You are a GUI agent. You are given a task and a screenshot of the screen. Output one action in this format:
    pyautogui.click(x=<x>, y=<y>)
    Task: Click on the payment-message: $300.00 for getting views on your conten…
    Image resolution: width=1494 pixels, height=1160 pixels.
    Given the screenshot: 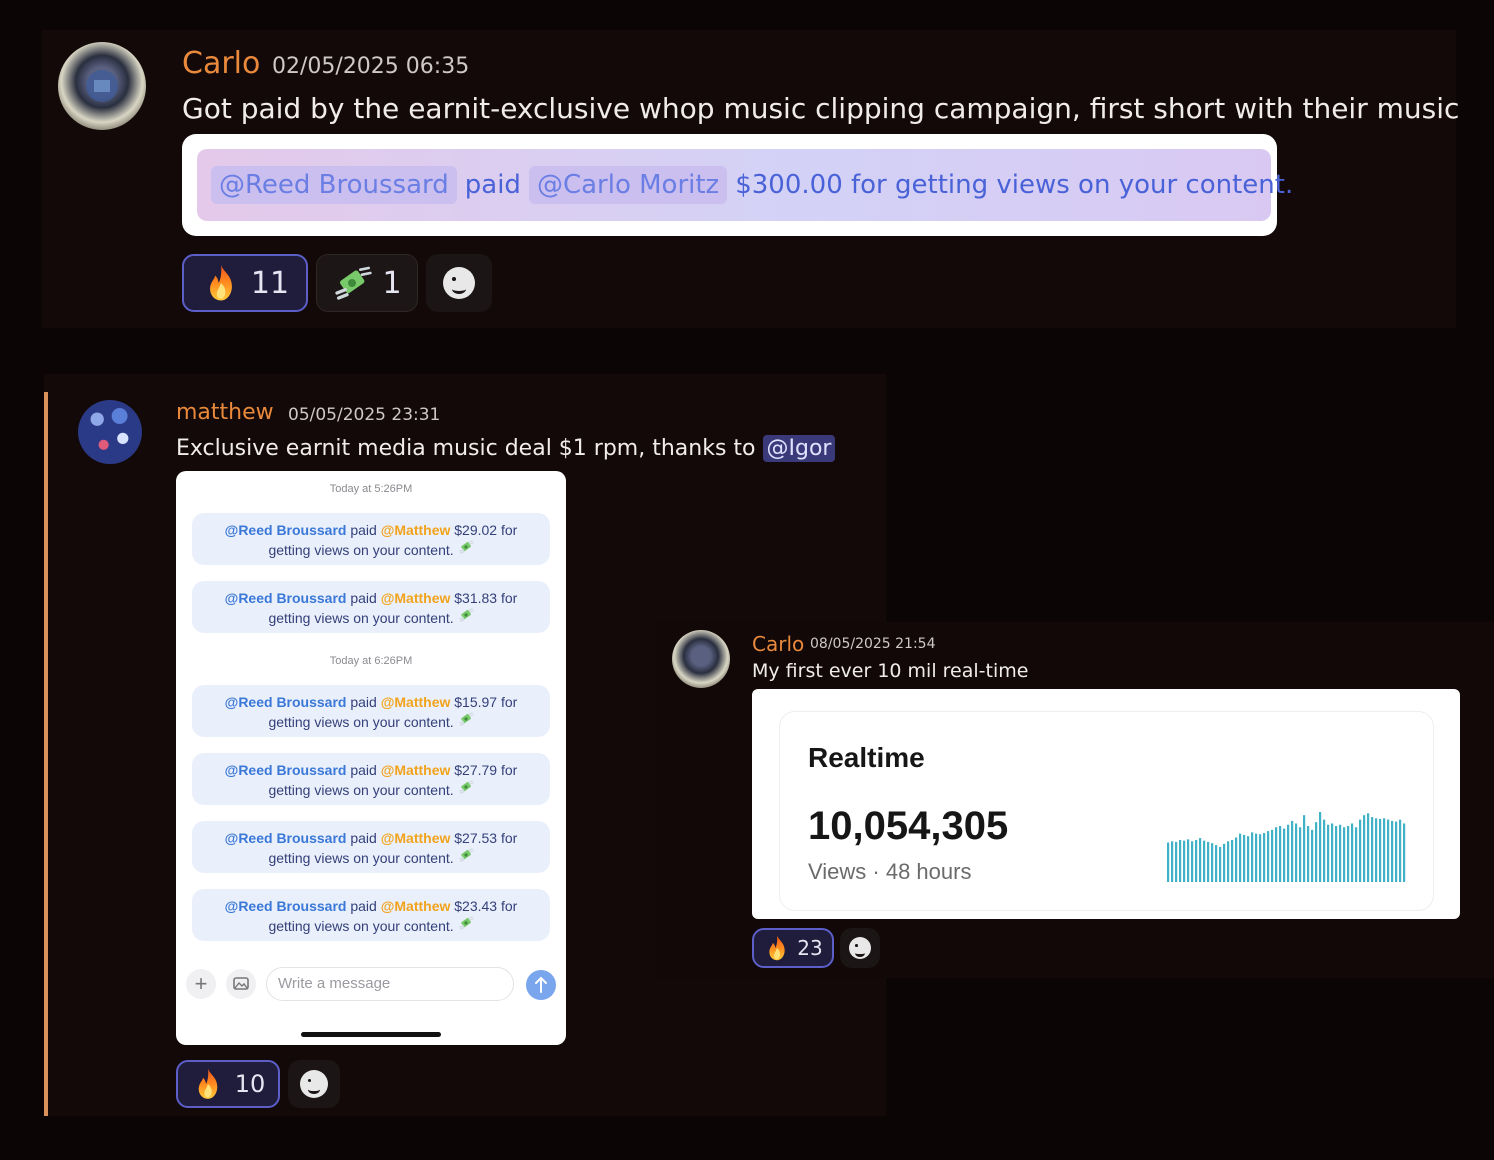 What is the action you would take?
    pyautogui.click(x=1014, y=185)
    